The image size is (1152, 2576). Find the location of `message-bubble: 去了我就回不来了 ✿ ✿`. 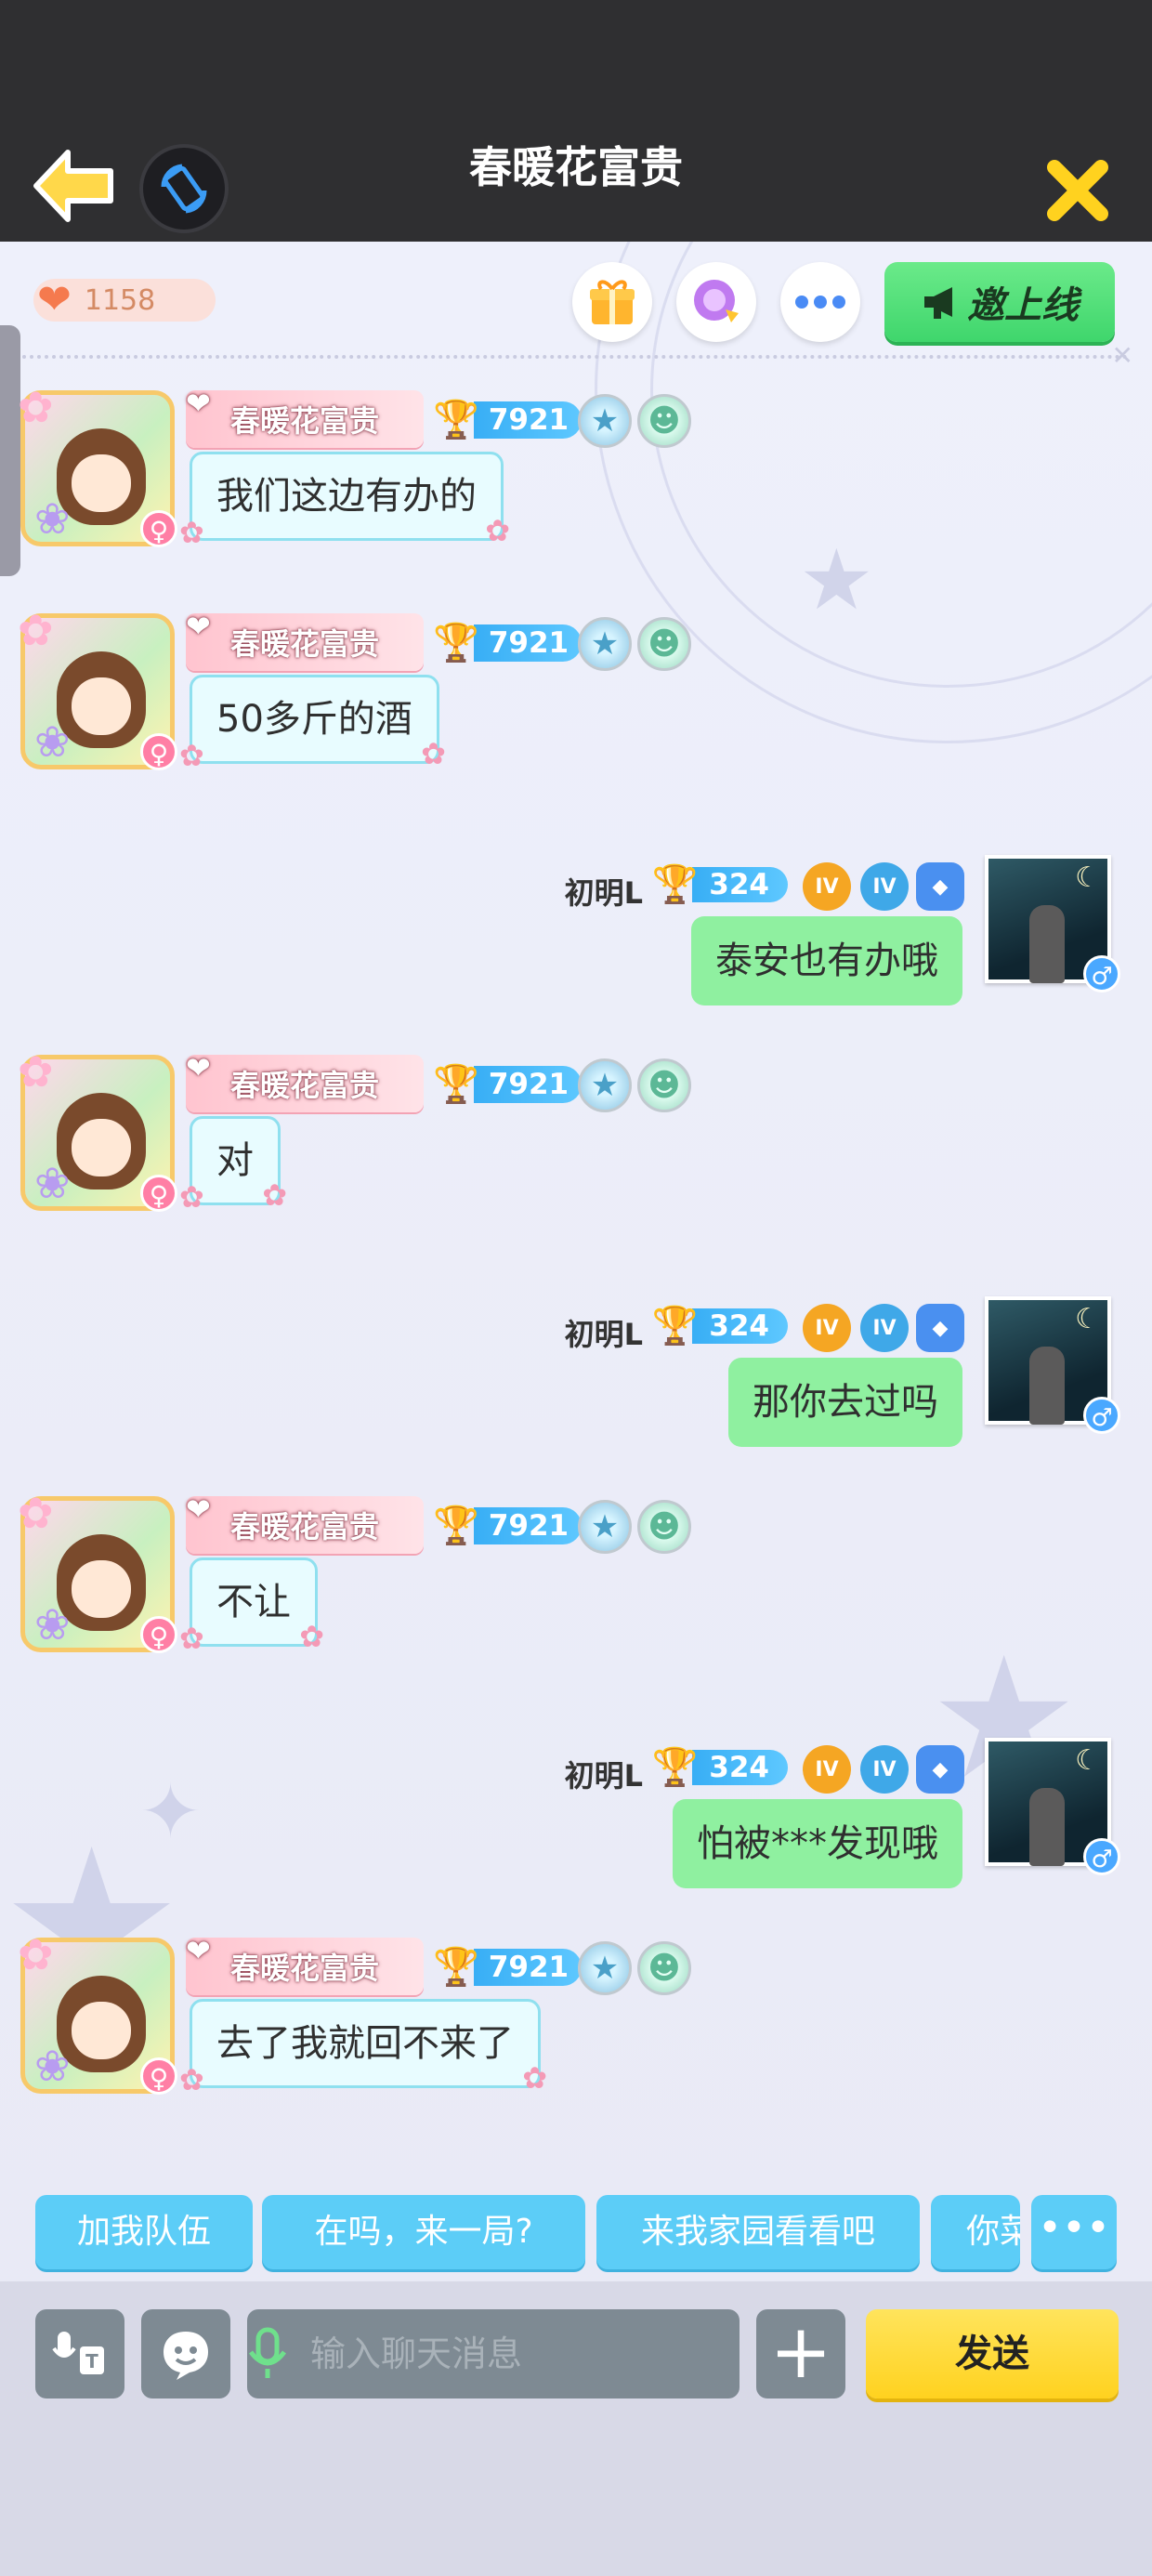

message-bubble: 去了我就回不来了 ✿ ✿ is located at coordinates (363, 2047).